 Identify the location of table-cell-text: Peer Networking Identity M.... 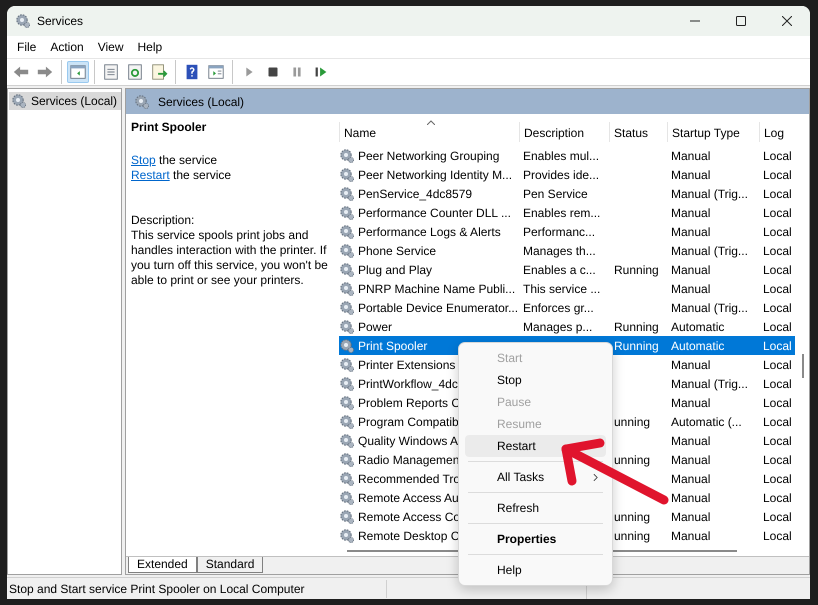
(435, 175).